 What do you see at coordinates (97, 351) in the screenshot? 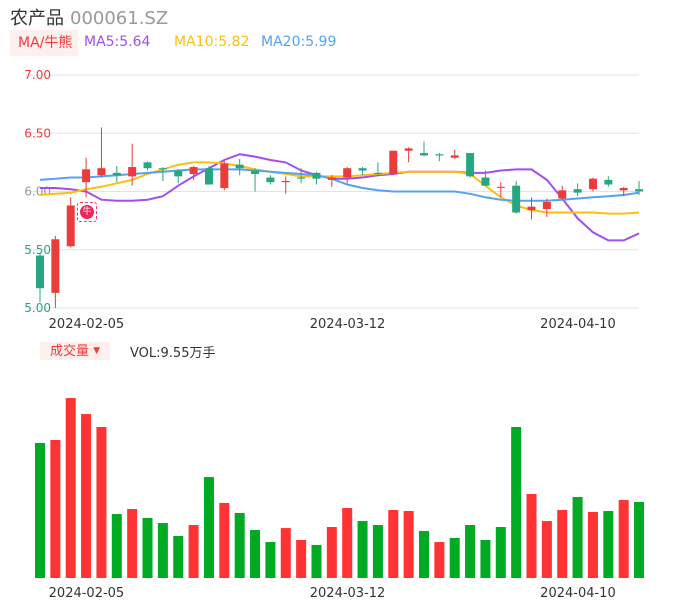
I see `caret-down-icon: ▼` at bounding box center [97, 351].